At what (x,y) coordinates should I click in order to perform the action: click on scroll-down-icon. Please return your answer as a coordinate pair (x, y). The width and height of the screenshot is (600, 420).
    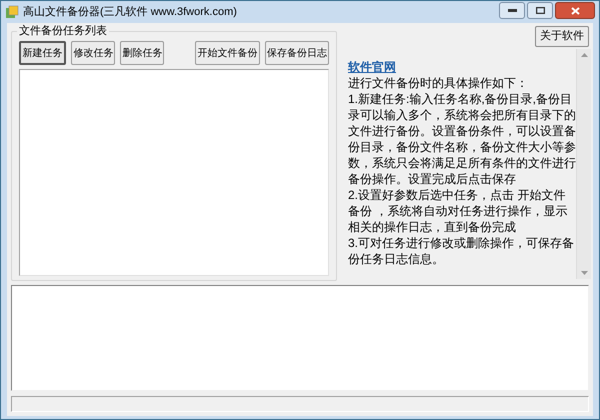
    Looking at the image, I should click on (584, 273).